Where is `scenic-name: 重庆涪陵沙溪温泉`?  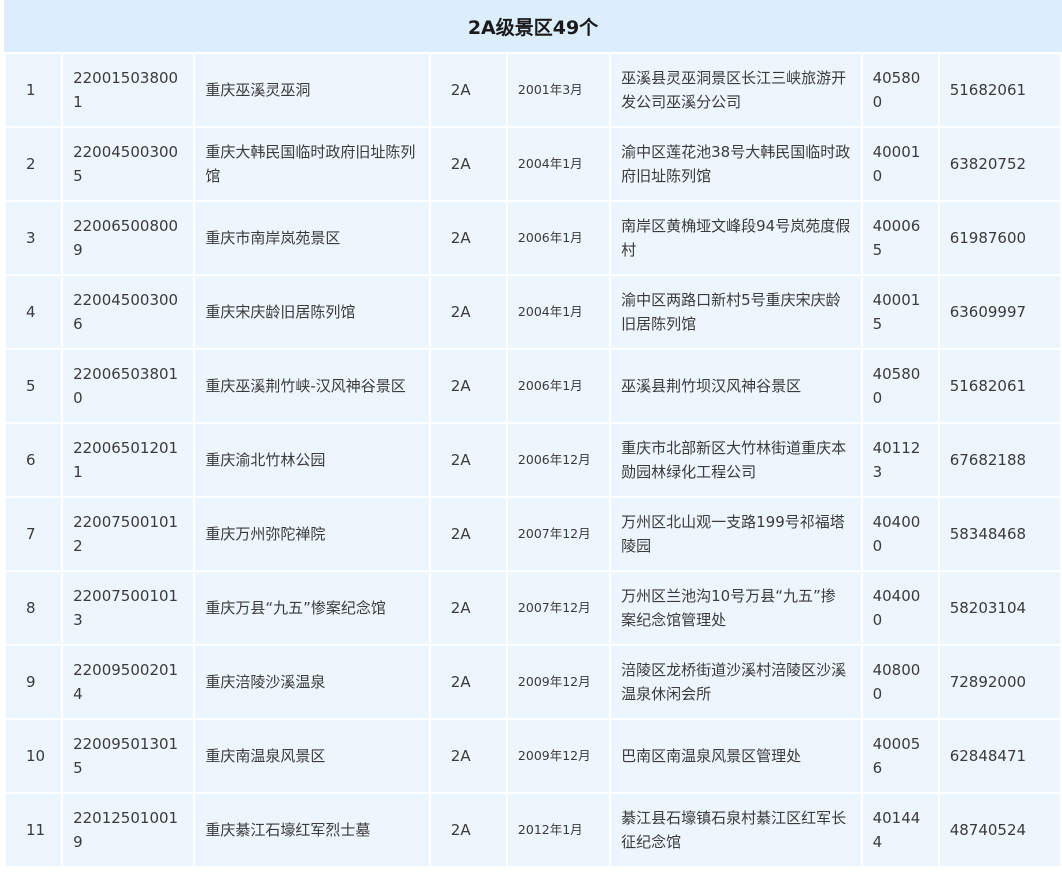
scenic-name: 重庆涪陵沙溪温泉 is located at coordinates (312, 682).